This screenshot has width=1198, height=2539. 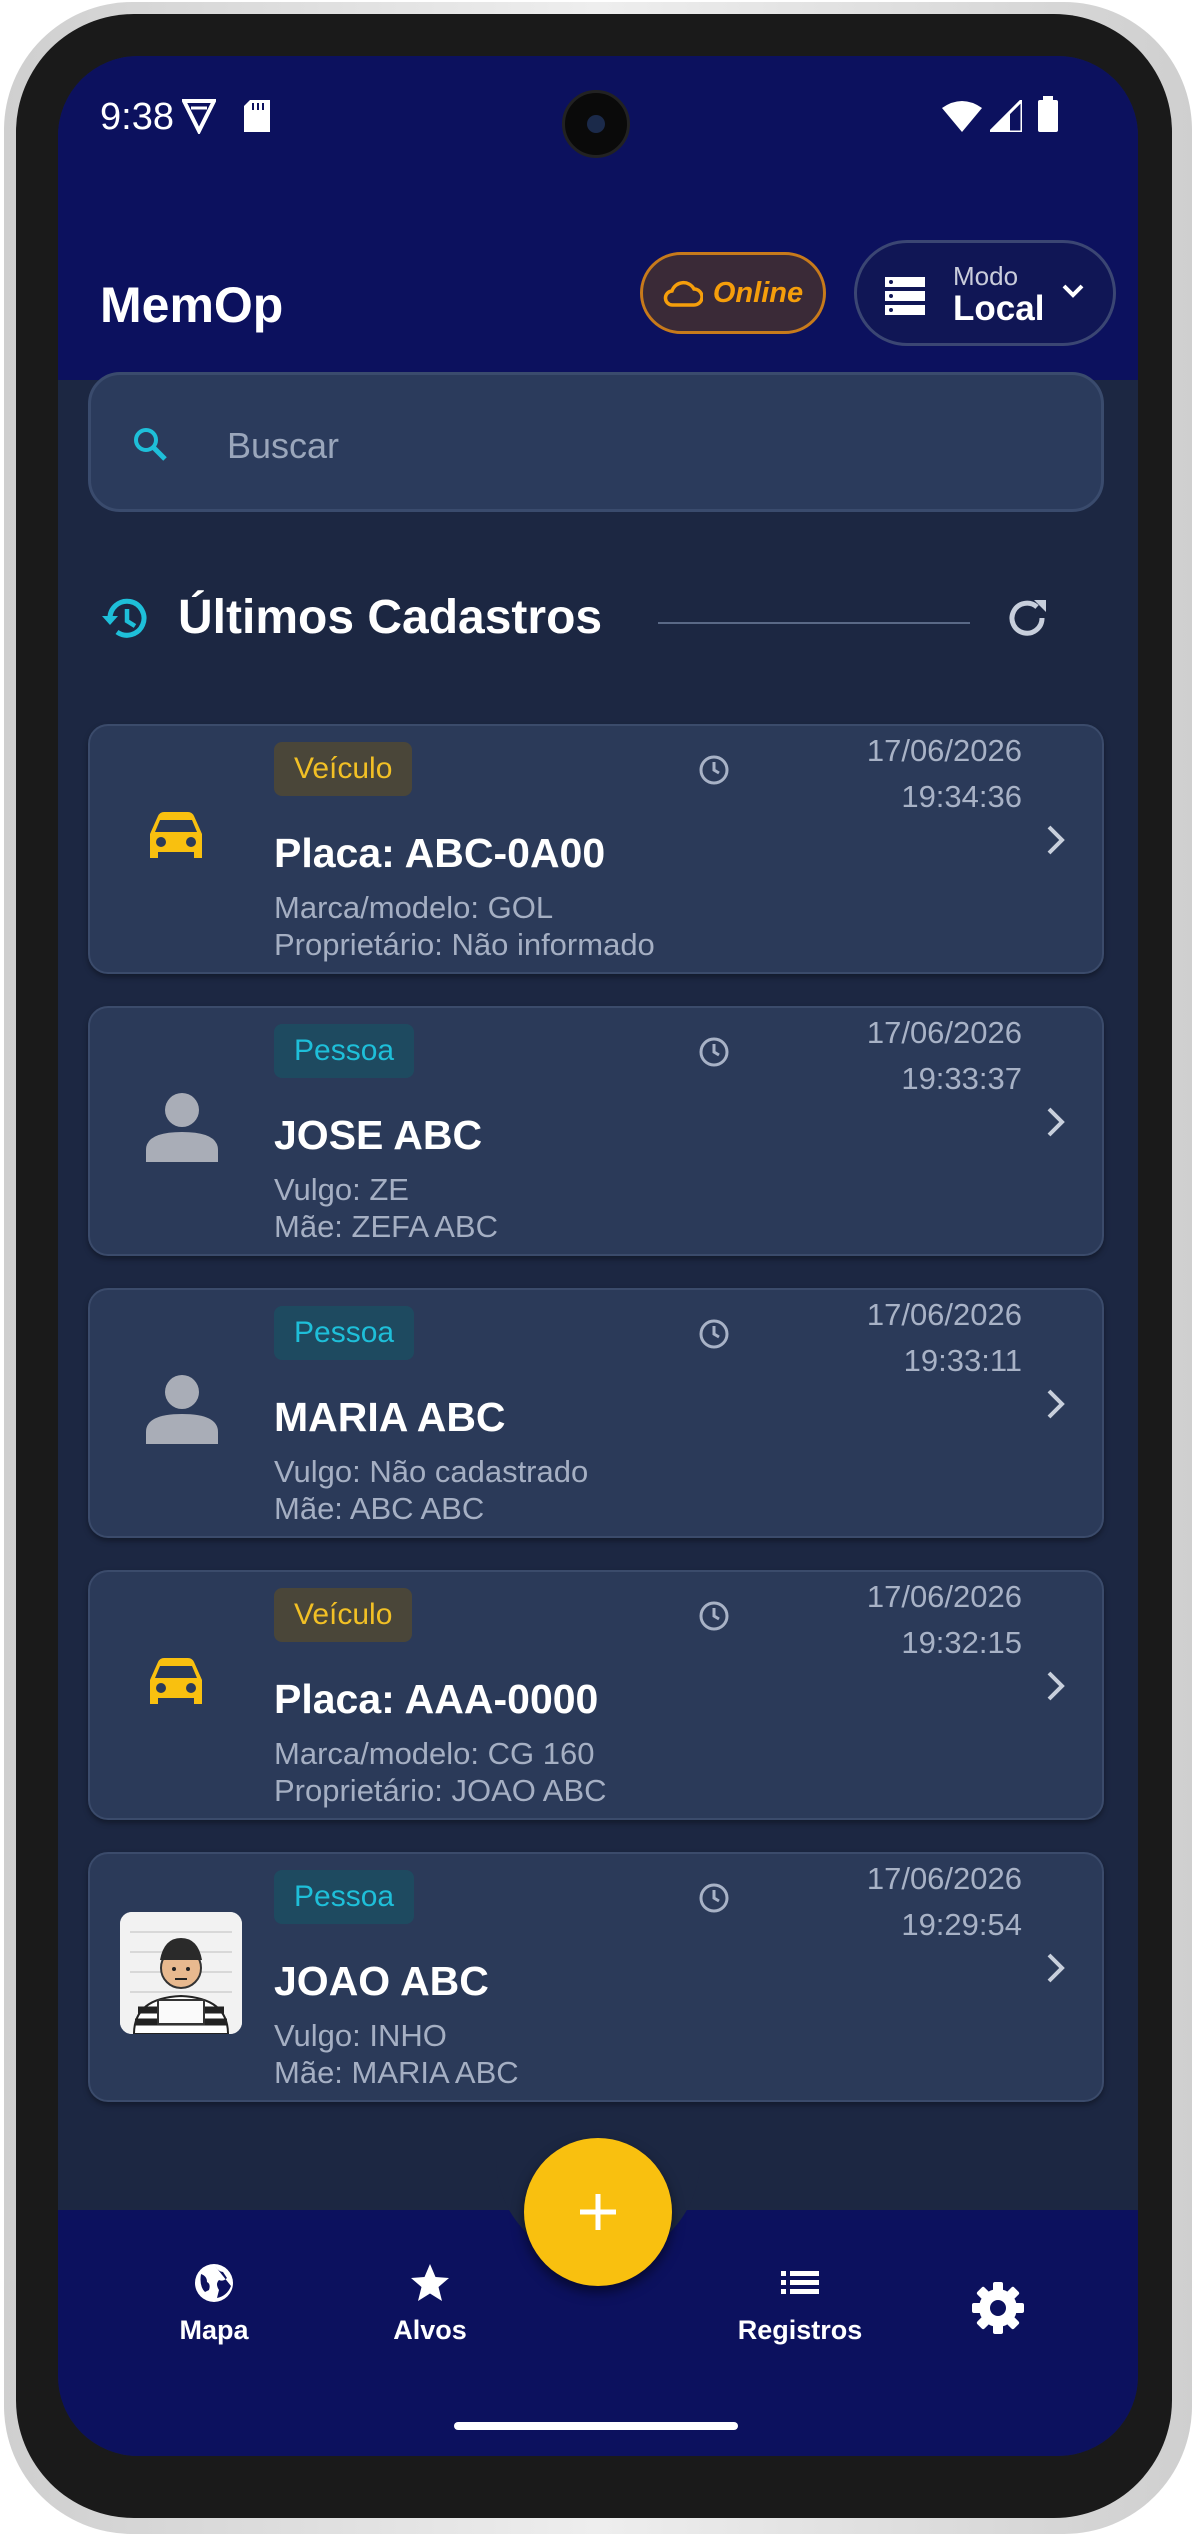 I want to click on record-timestamp: 17/06/2026 19:33:11, so click(x=944, y=1338).